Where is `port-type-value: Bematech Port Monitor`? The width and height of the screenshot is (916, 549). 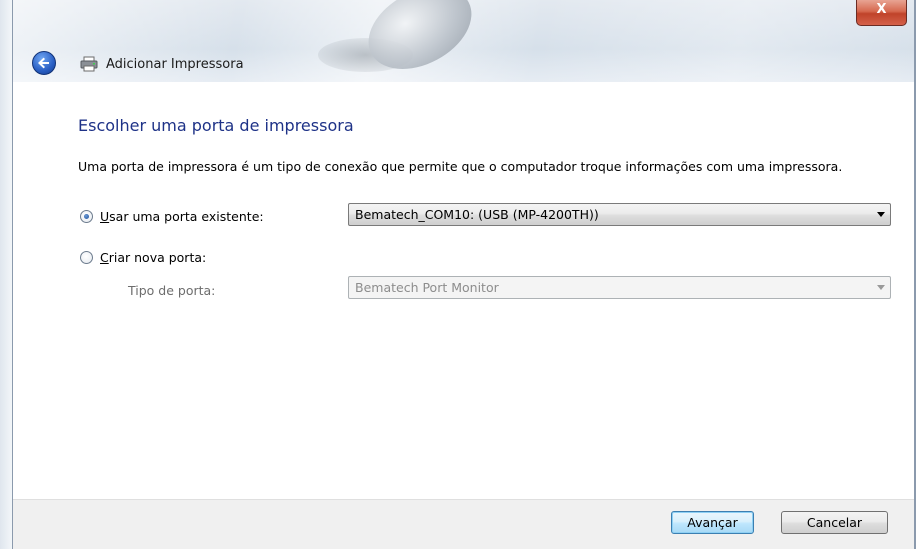
port-type-value: Bematech Port Monitor is located at coordinates (427, 287).